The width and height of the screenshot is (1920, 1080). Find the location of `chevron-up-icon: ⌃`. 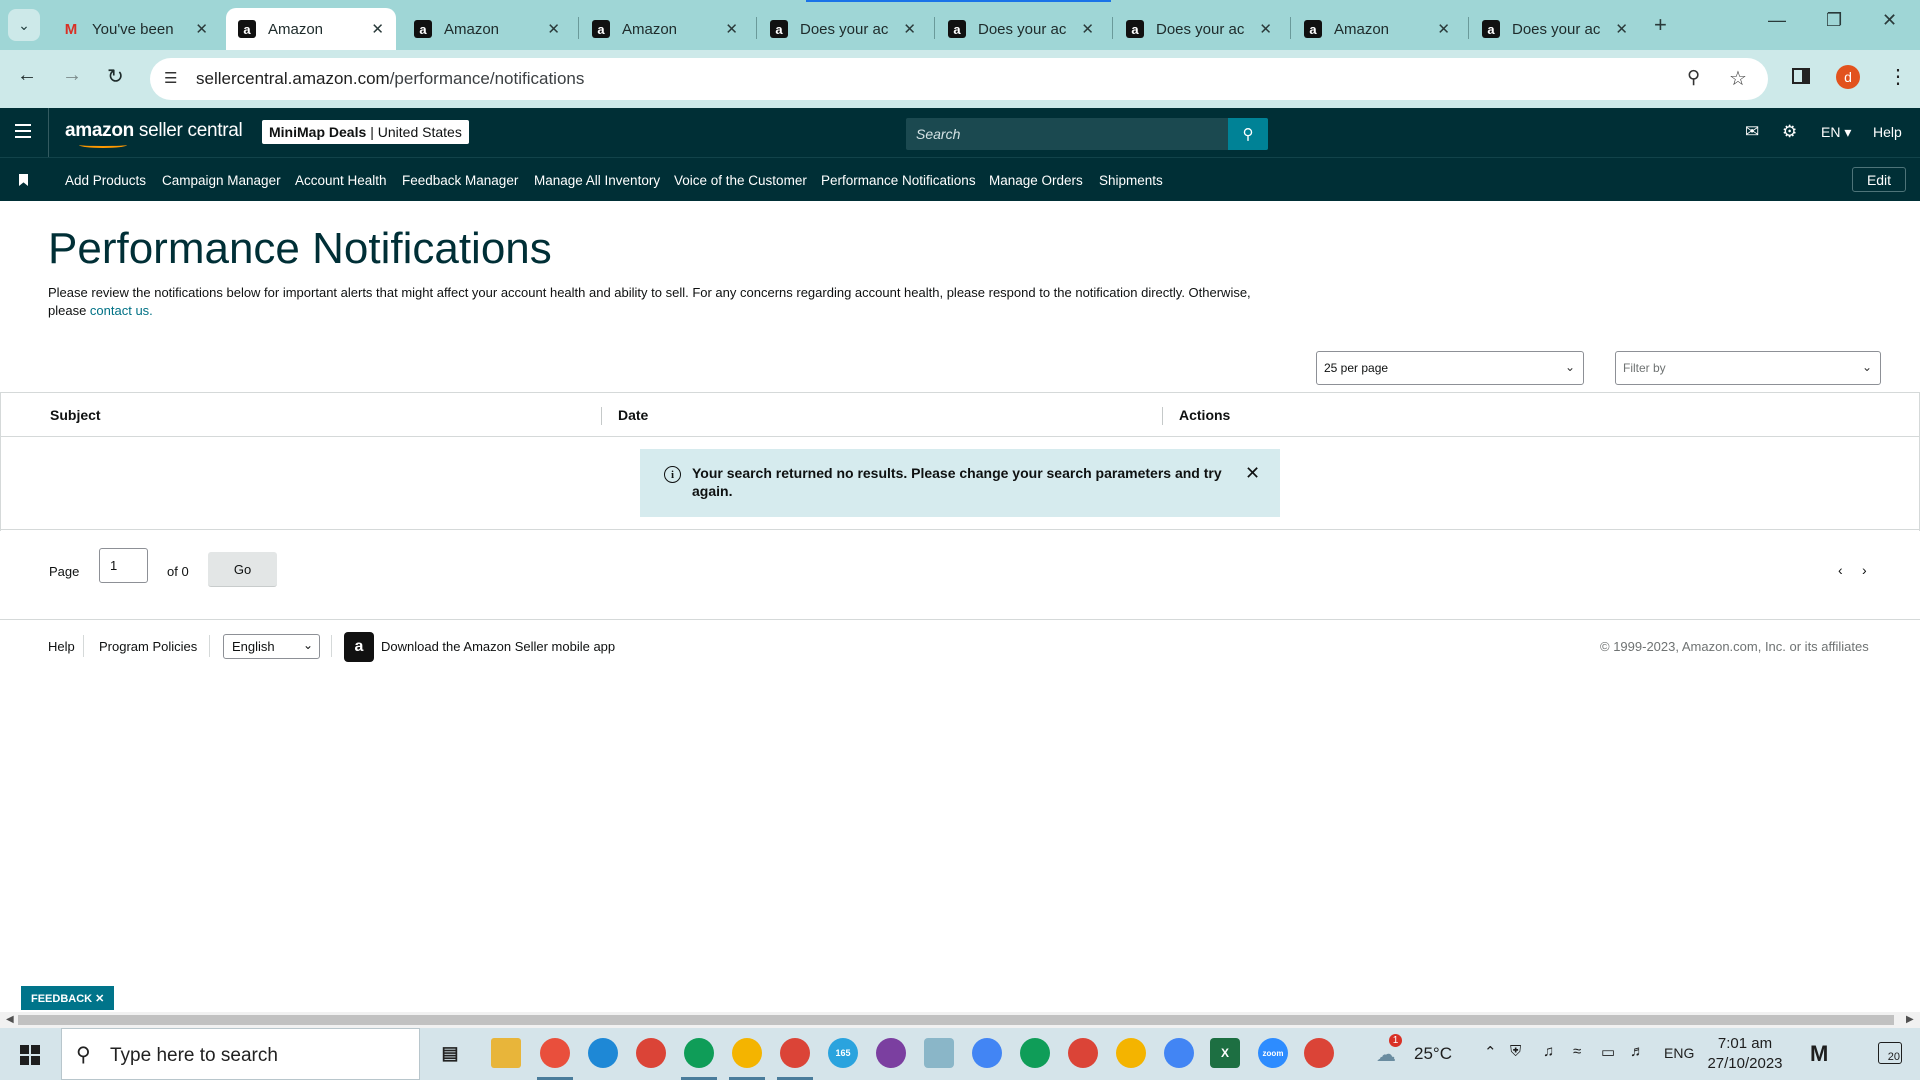

chevron-up-icon: ⌃ is located at coordinates (1490, 1052).